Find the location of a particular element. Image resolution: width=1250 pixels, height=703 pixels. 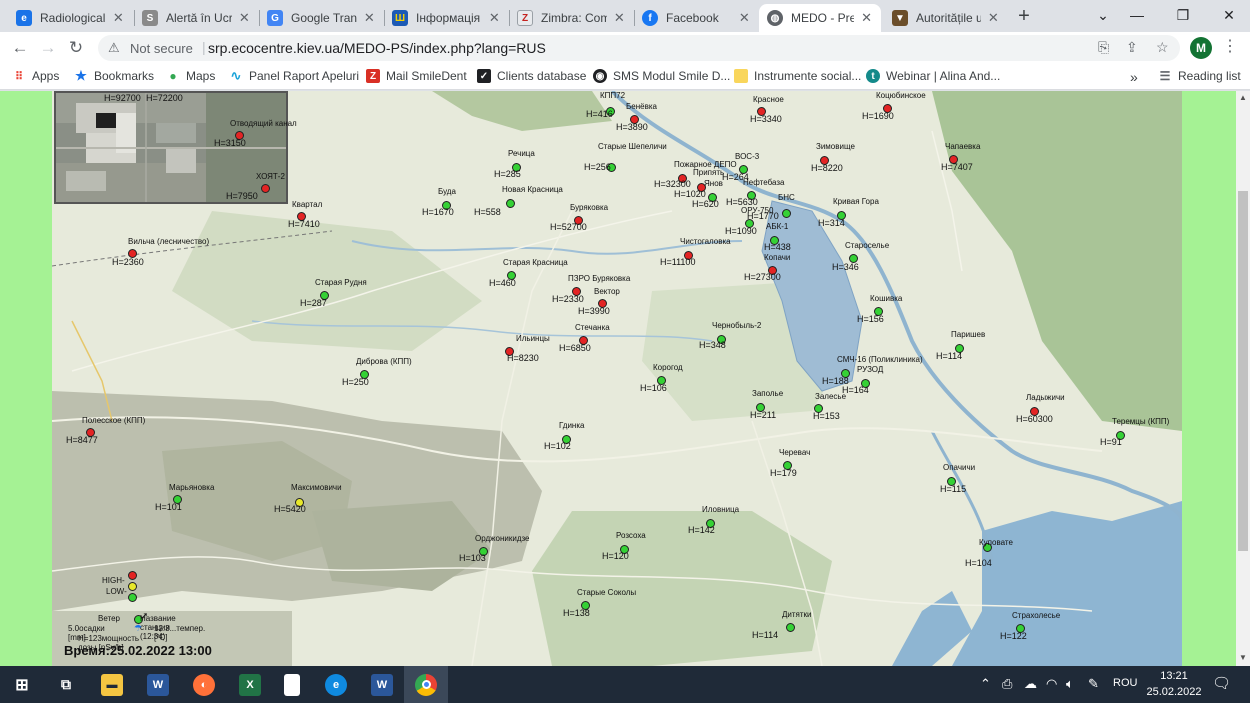

tab-alerta: S Alertă în Ucra ✕ is located at coordinates (196, 18).